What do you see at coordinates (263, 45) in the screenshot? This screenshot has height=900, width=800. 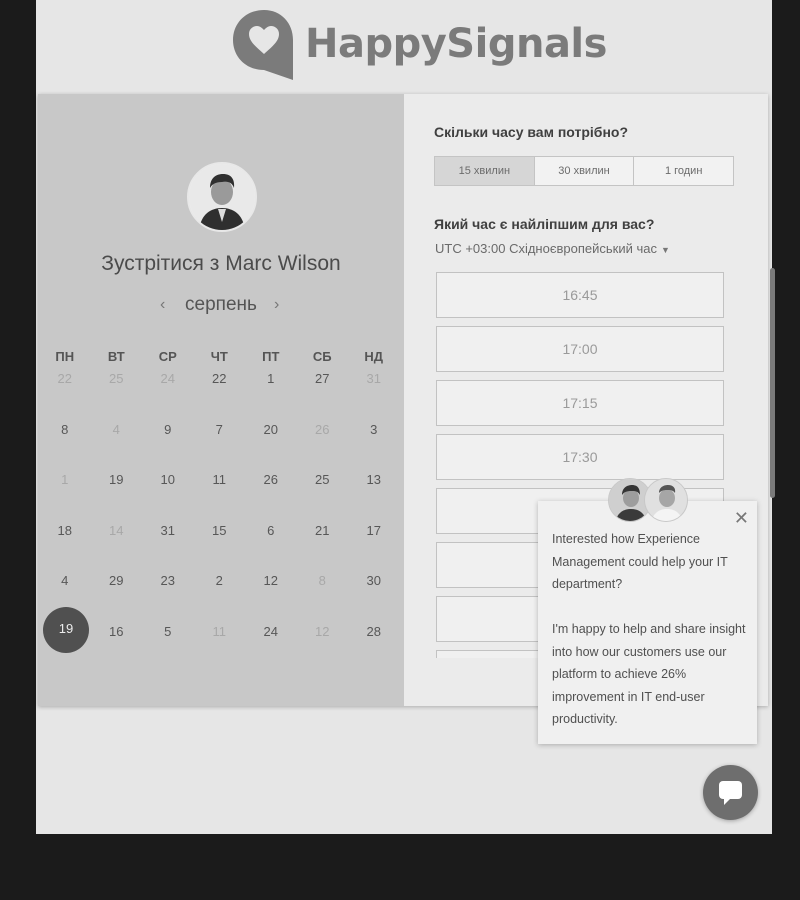 I see `heart-speech-bubble-icon` at bounding box center [263, 45].